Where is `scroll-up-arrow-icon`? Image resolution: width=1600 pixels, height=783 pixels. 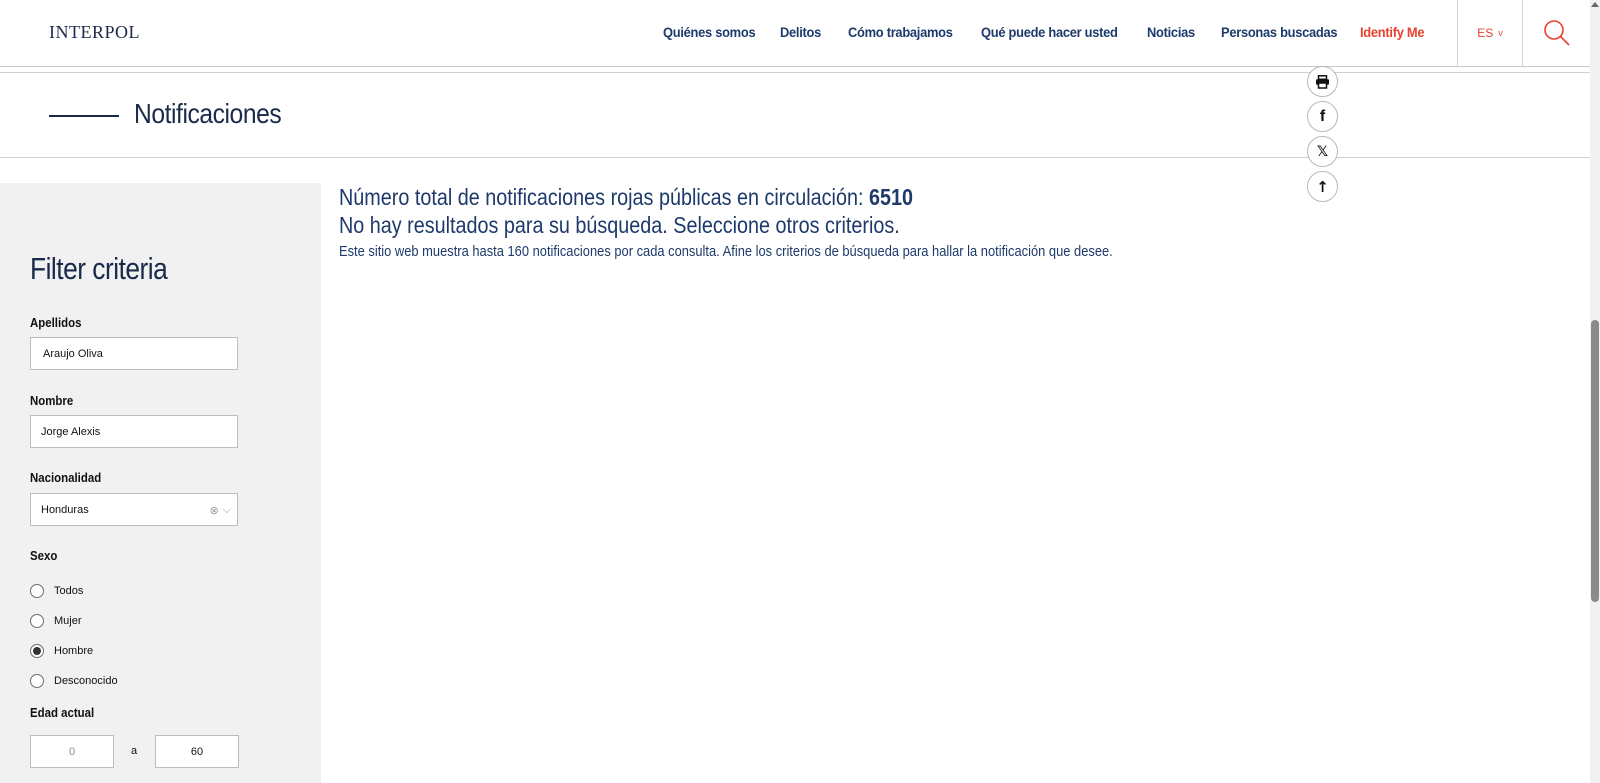
scroll-up-arrow-icon is located at coordinates (1595, 4).